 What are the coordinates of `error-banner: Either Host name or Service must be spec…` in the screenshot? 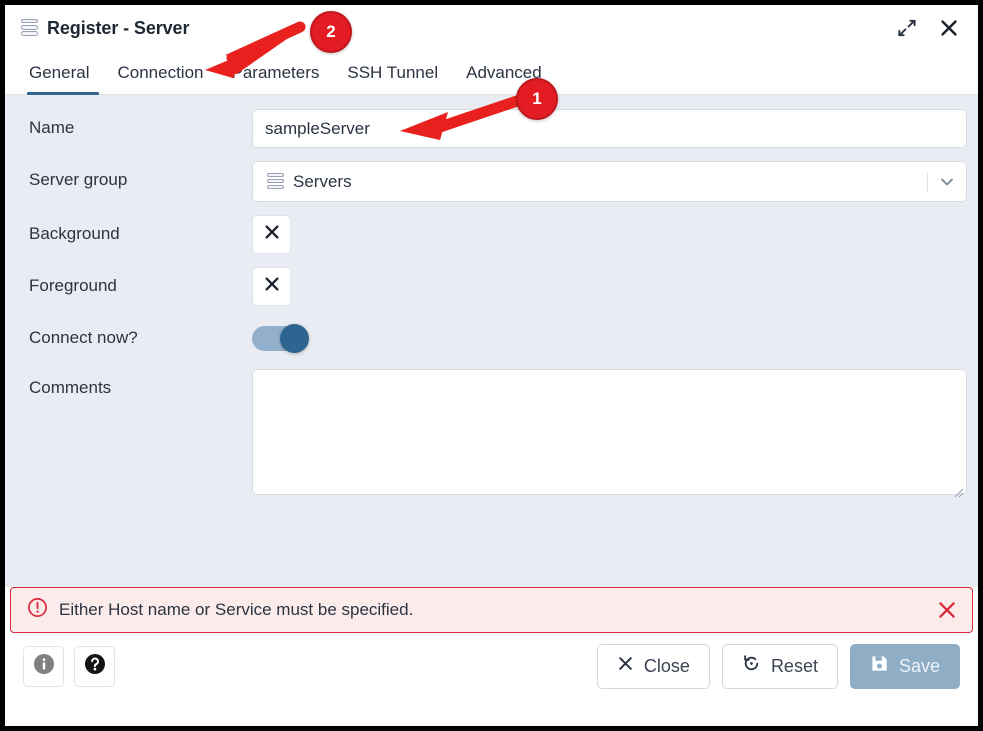 It's located at (491, 610).